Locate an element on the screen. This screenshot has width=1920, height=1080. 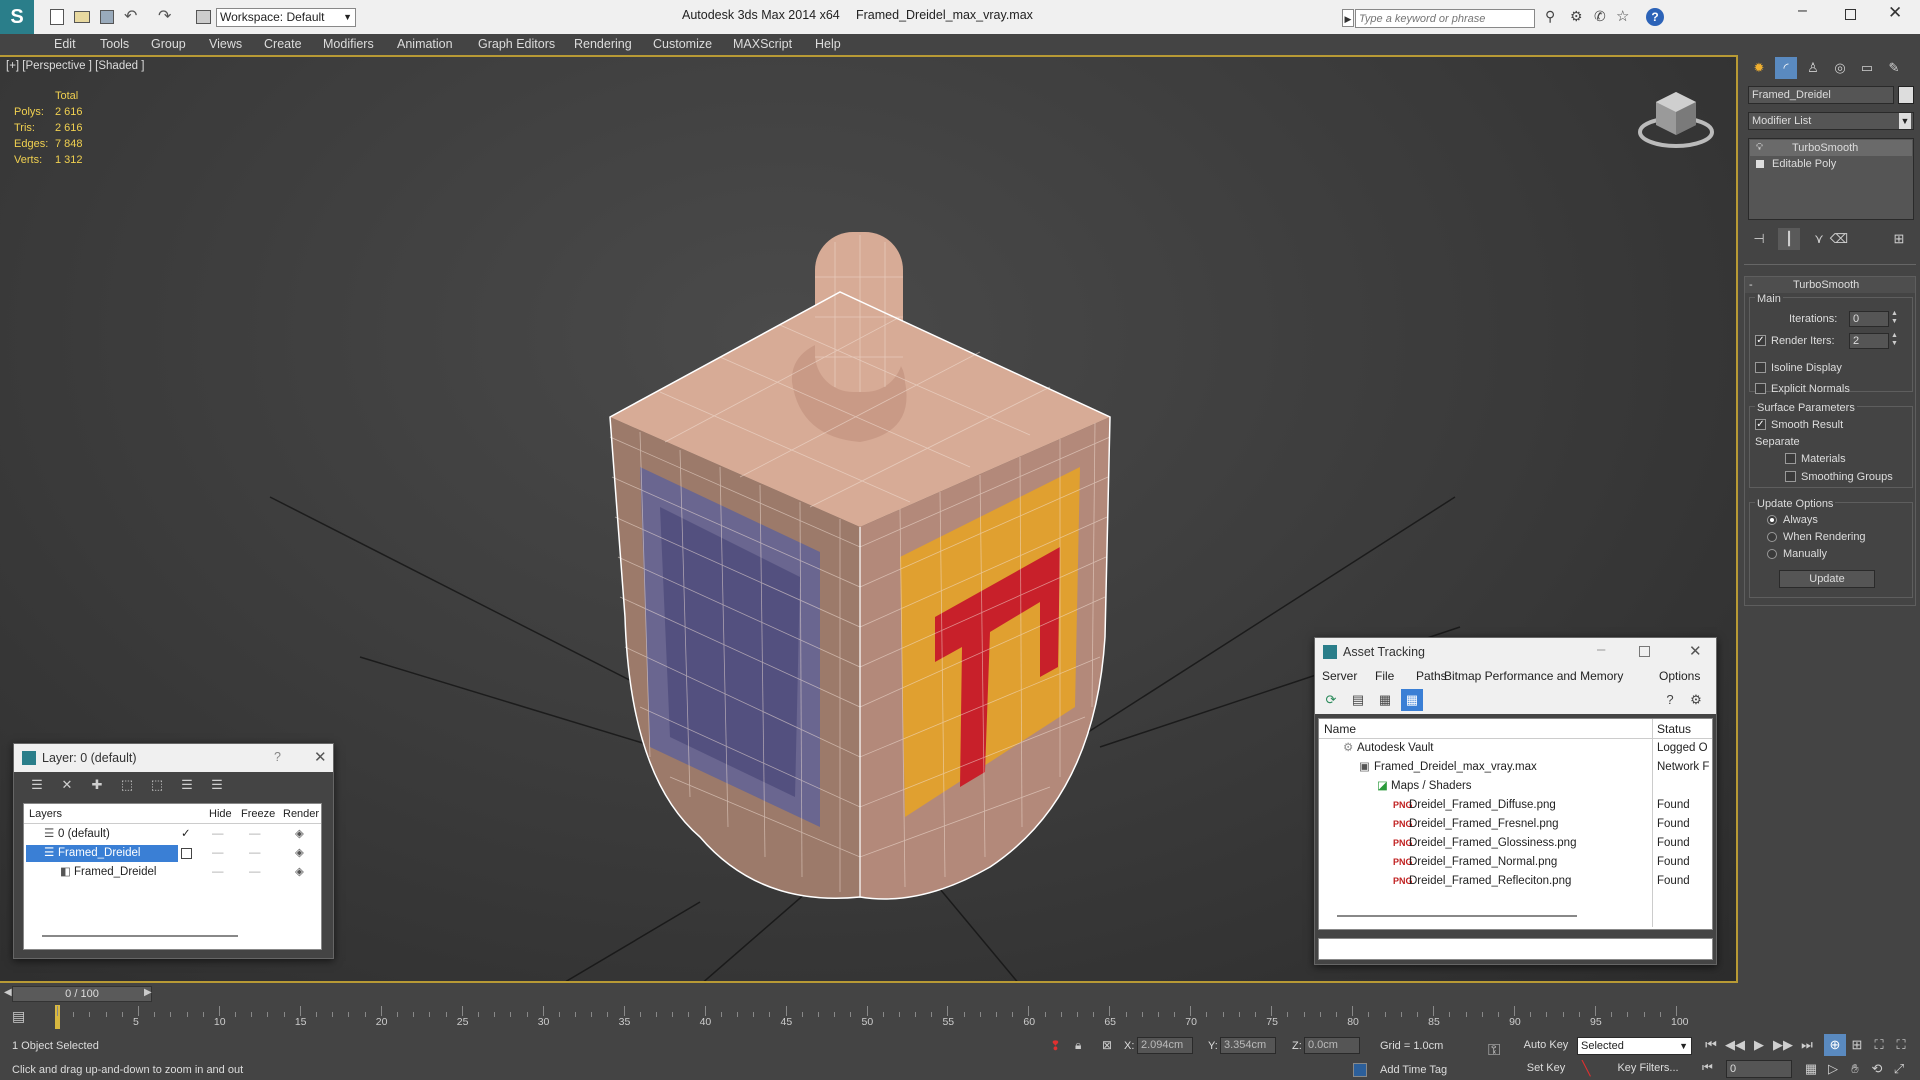
project-folder-icon is located at coordinates (203, 17).